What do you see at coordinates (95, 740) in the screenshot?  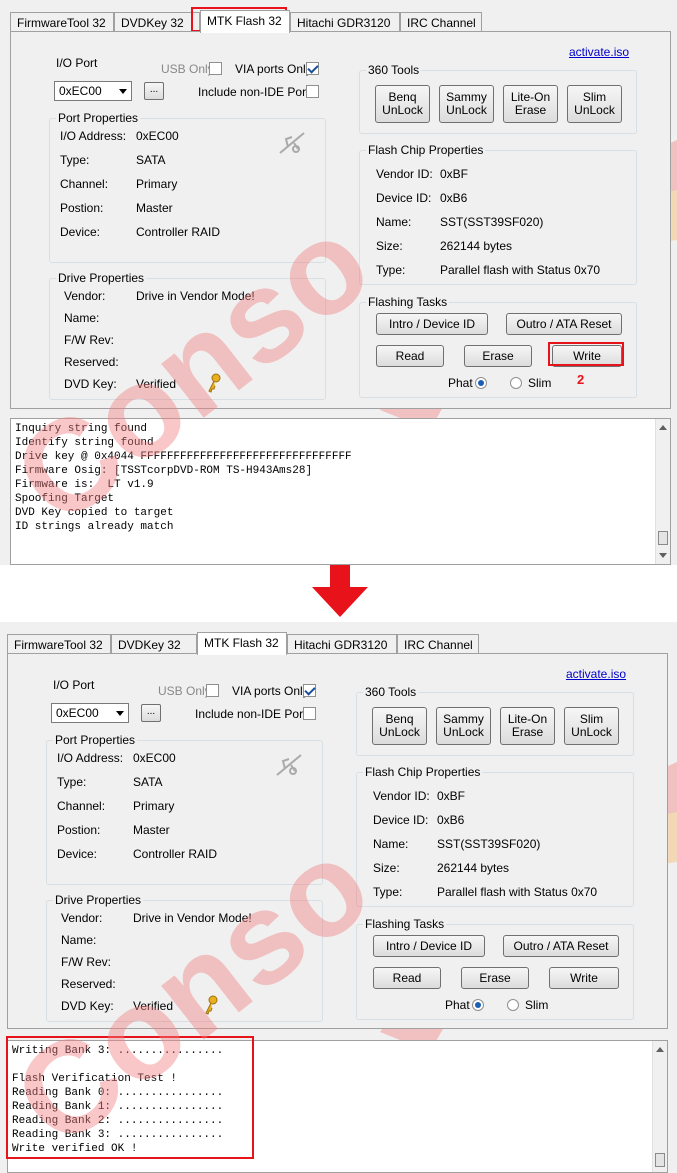 I see `port-properties-title: Port Properties` at bounding box center [95, 740].